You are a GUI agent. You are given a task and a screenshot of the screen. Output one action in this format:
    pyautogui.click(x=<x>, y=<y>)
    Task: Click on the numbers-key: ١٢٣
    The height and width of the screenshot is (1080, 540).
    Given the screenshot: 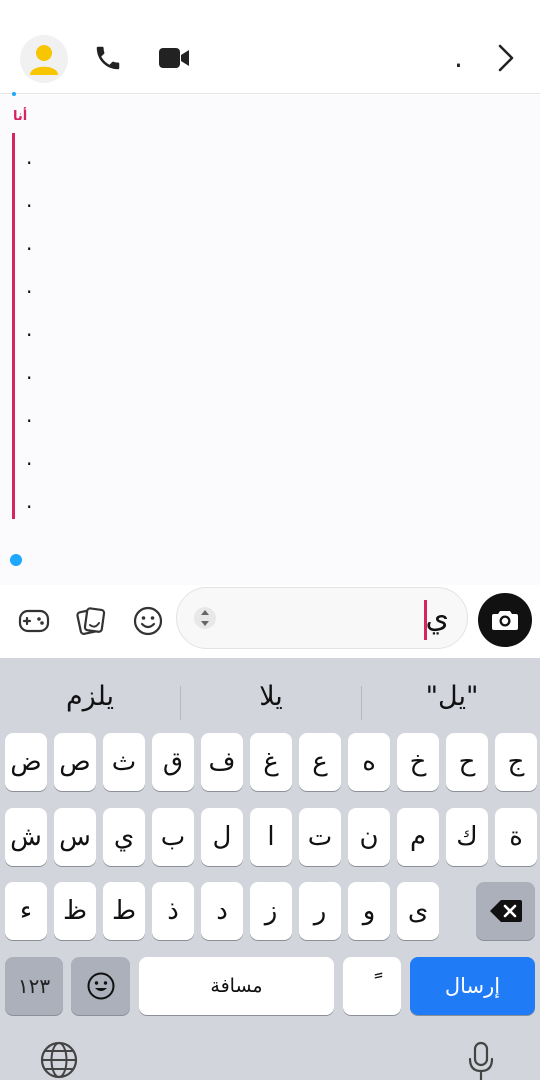 What is the action you would take?
    pyautogui.click(x=34, y=986)
    